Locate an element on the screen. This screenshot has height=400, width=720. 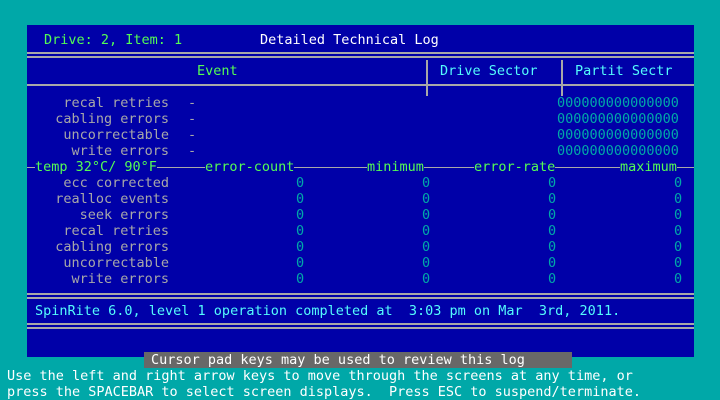
stats-col-minimum: minimum is located at coordinates (395, 167).